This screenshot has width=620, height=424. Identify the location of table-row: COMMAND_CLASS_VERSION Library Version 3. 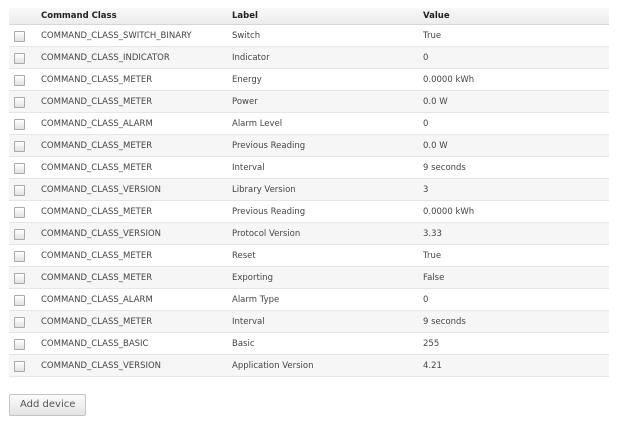
(309, 189).